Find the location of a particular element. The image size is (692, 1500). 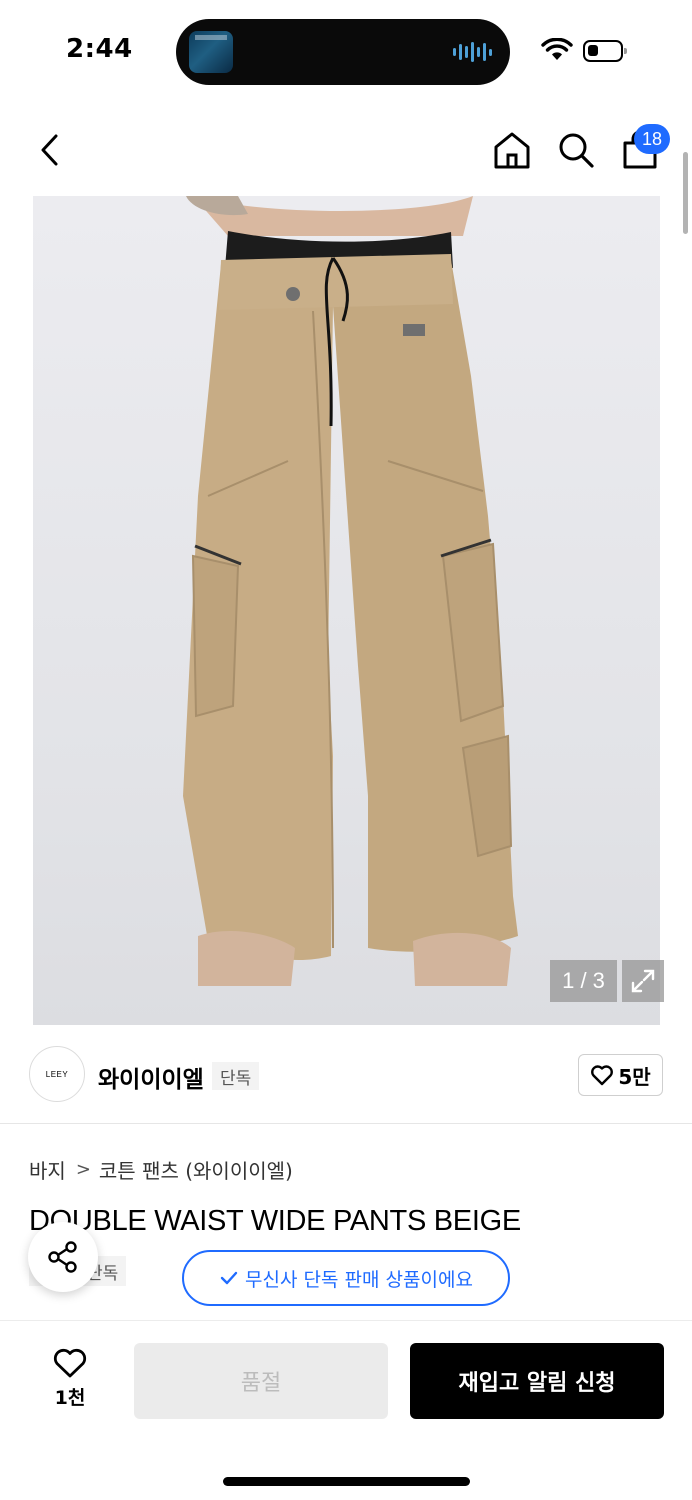

wishlist-button: 1천 is located at coordinates (70, 1382).